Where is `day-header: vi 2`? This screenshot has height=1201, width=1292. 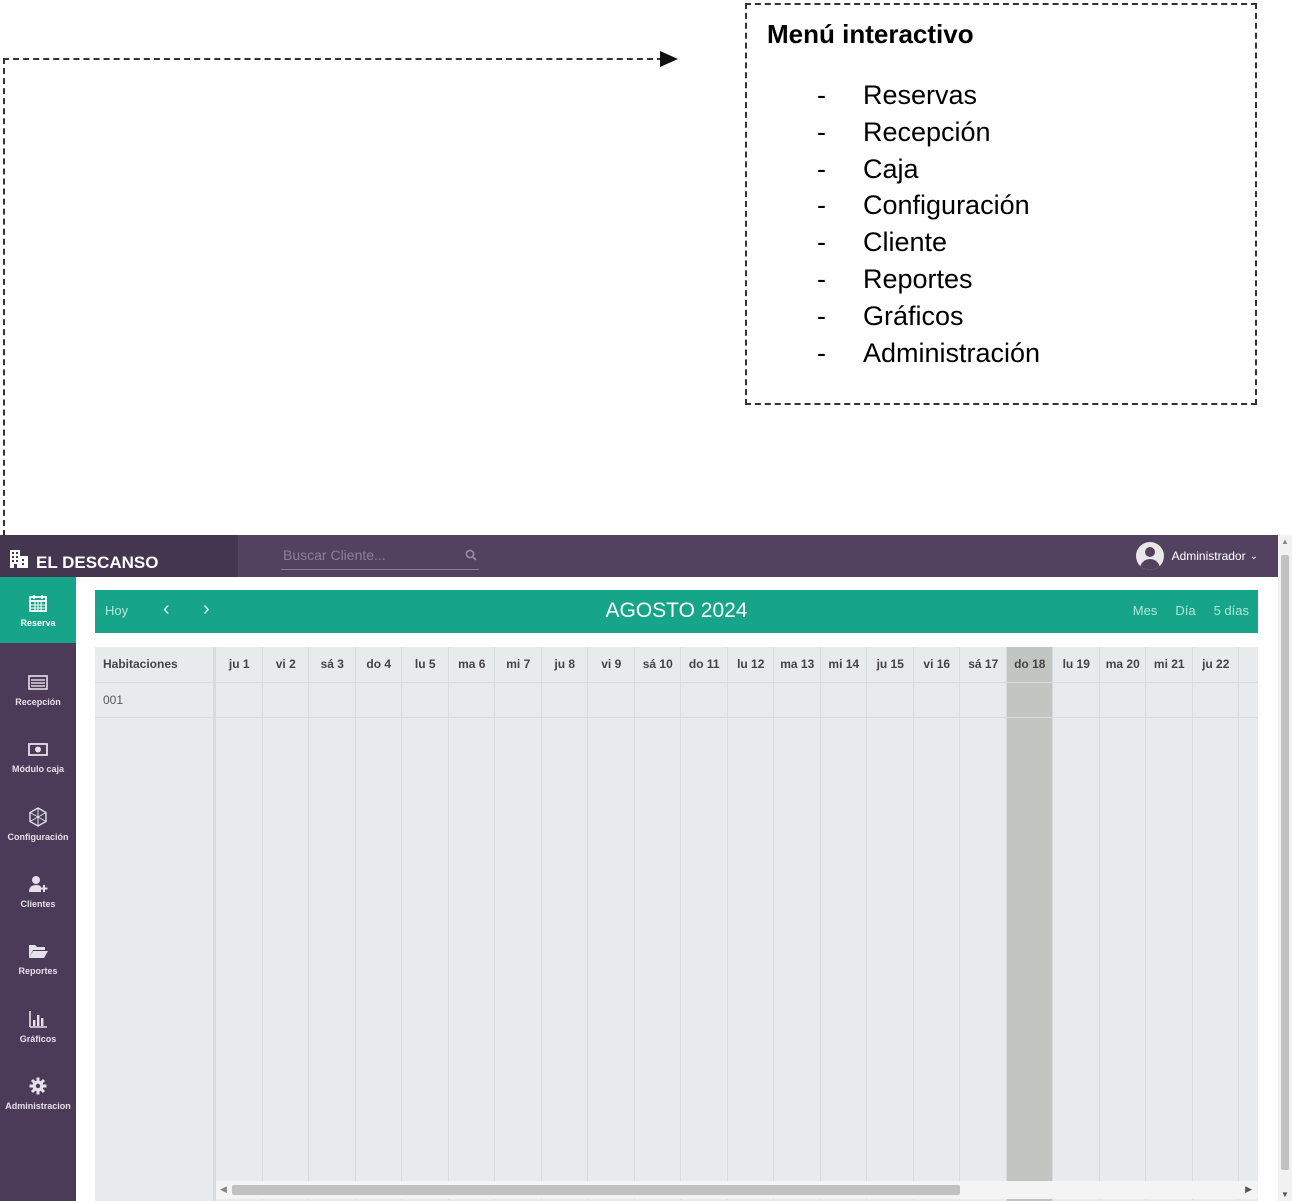
day-header: vi 2 is located at coordinates (285, 664).